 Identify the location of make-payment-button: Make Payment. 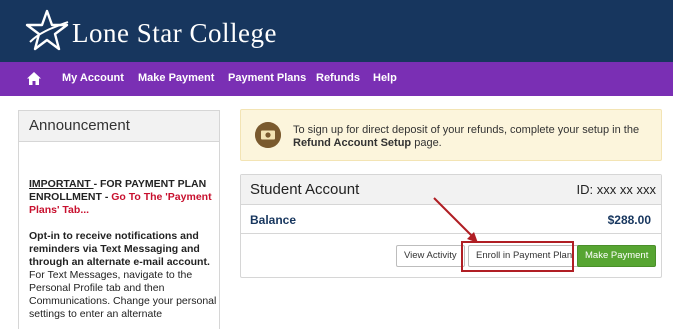
(617, 256).